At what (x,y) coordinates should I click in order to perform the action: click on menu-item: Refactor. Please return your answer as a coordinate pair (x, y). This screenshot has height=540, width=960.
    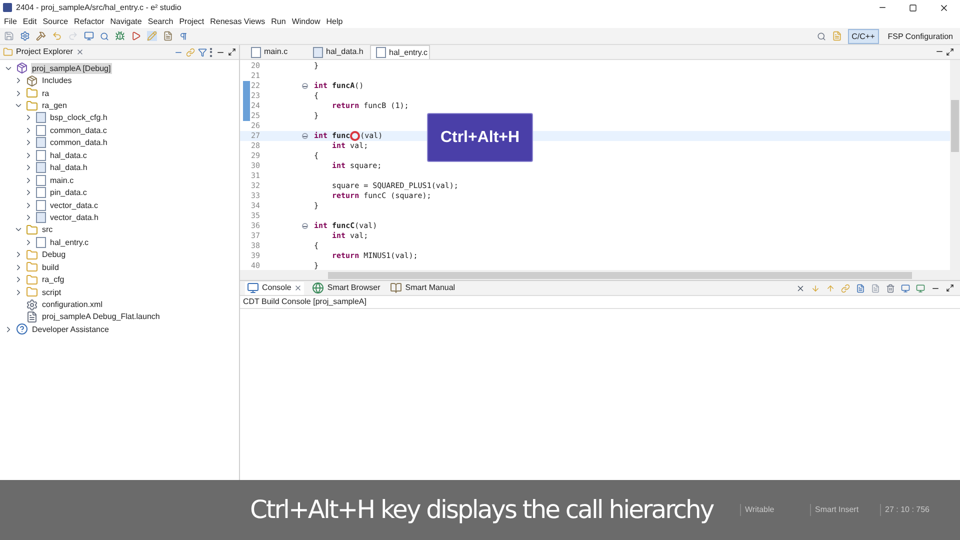
    Looking at the image, I should click on (89, 22).